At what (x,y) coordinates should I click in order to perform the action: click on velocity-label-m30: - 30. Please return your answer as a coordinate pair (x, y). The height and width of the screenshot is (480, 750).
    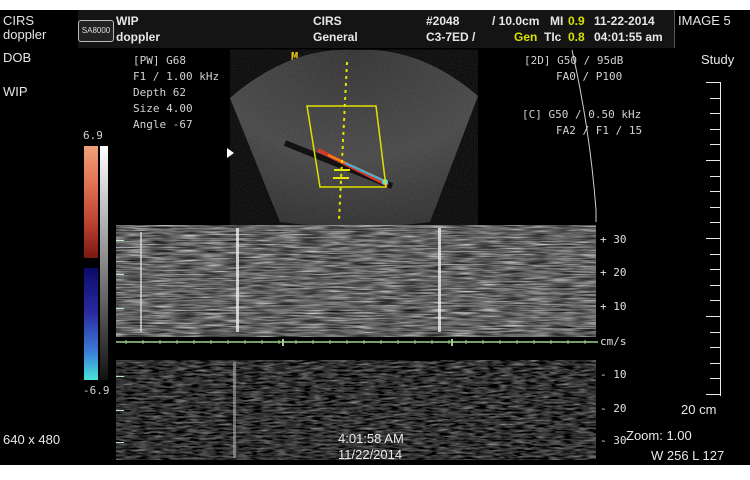
    Looking at the image, I should click on (613, 440).